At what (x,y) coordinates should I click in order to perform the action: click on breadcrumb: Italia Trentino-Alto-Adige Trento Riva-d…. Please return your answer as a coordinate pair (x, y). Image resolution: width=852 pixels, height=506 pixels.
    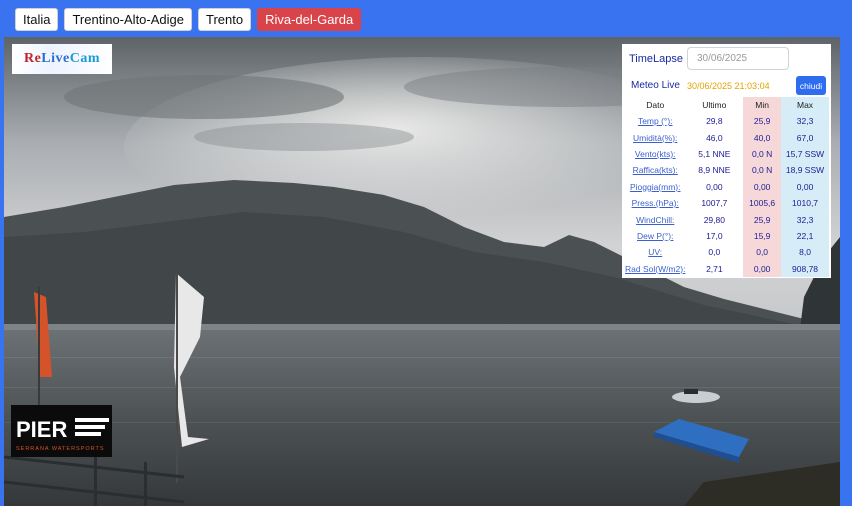
    Looking at the image, I should click on (188, 19).